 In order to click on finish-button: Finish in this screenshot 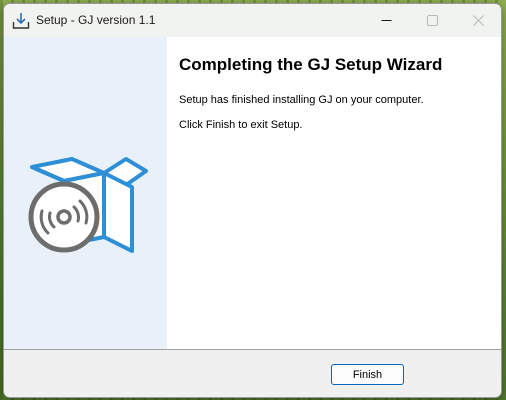, I will do `click(367, 374)`.